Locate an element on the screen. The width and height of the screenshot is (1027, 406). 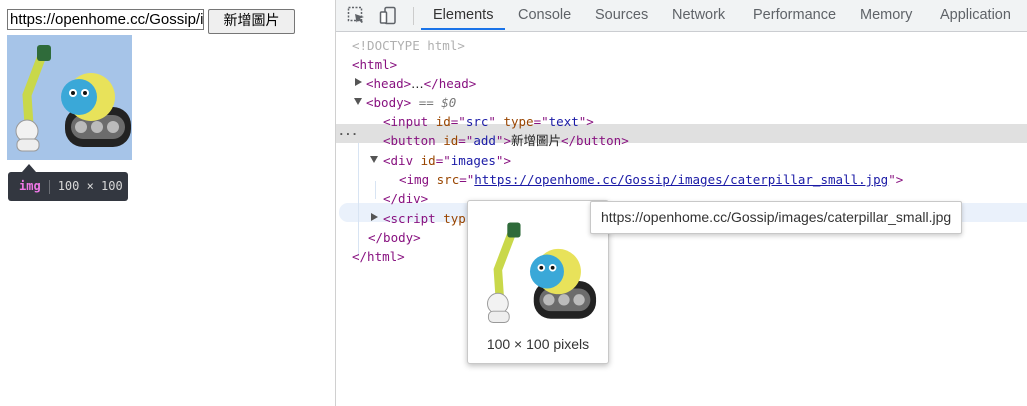
add-image-button: 新增圖片 is located at coordinates (251, 21).